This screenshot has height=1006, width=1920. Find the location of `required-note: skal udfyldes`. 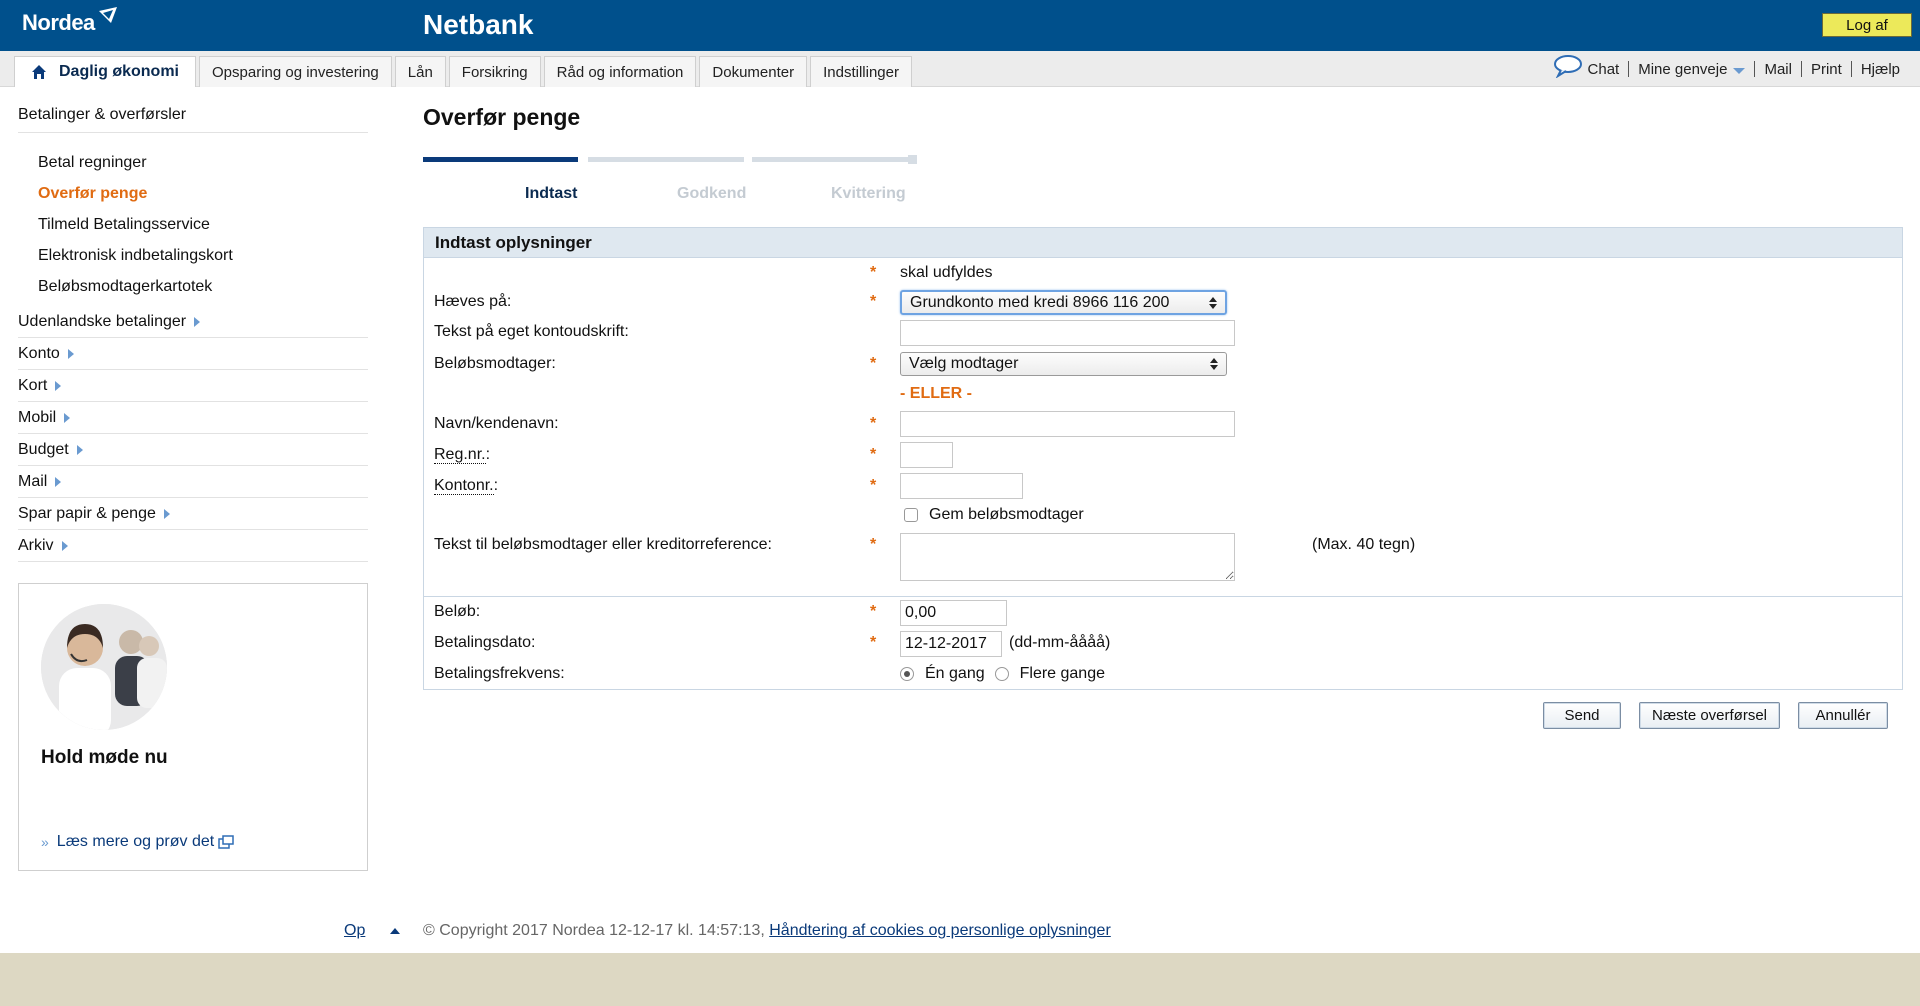

required-note: skal udfyldes is located at coordinates (946, 272).